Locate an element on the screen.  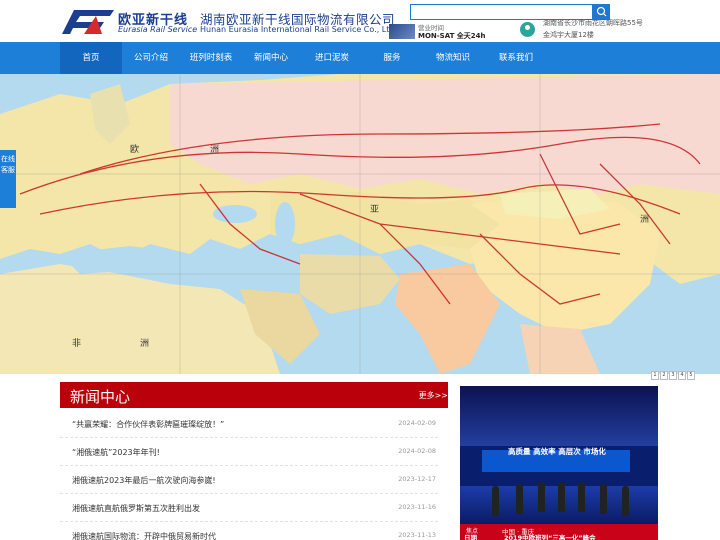
news-item: 湘俄速航2023年最后一航次驶向海参崴! 2023-12-17 is located at coordinates (249, 480).